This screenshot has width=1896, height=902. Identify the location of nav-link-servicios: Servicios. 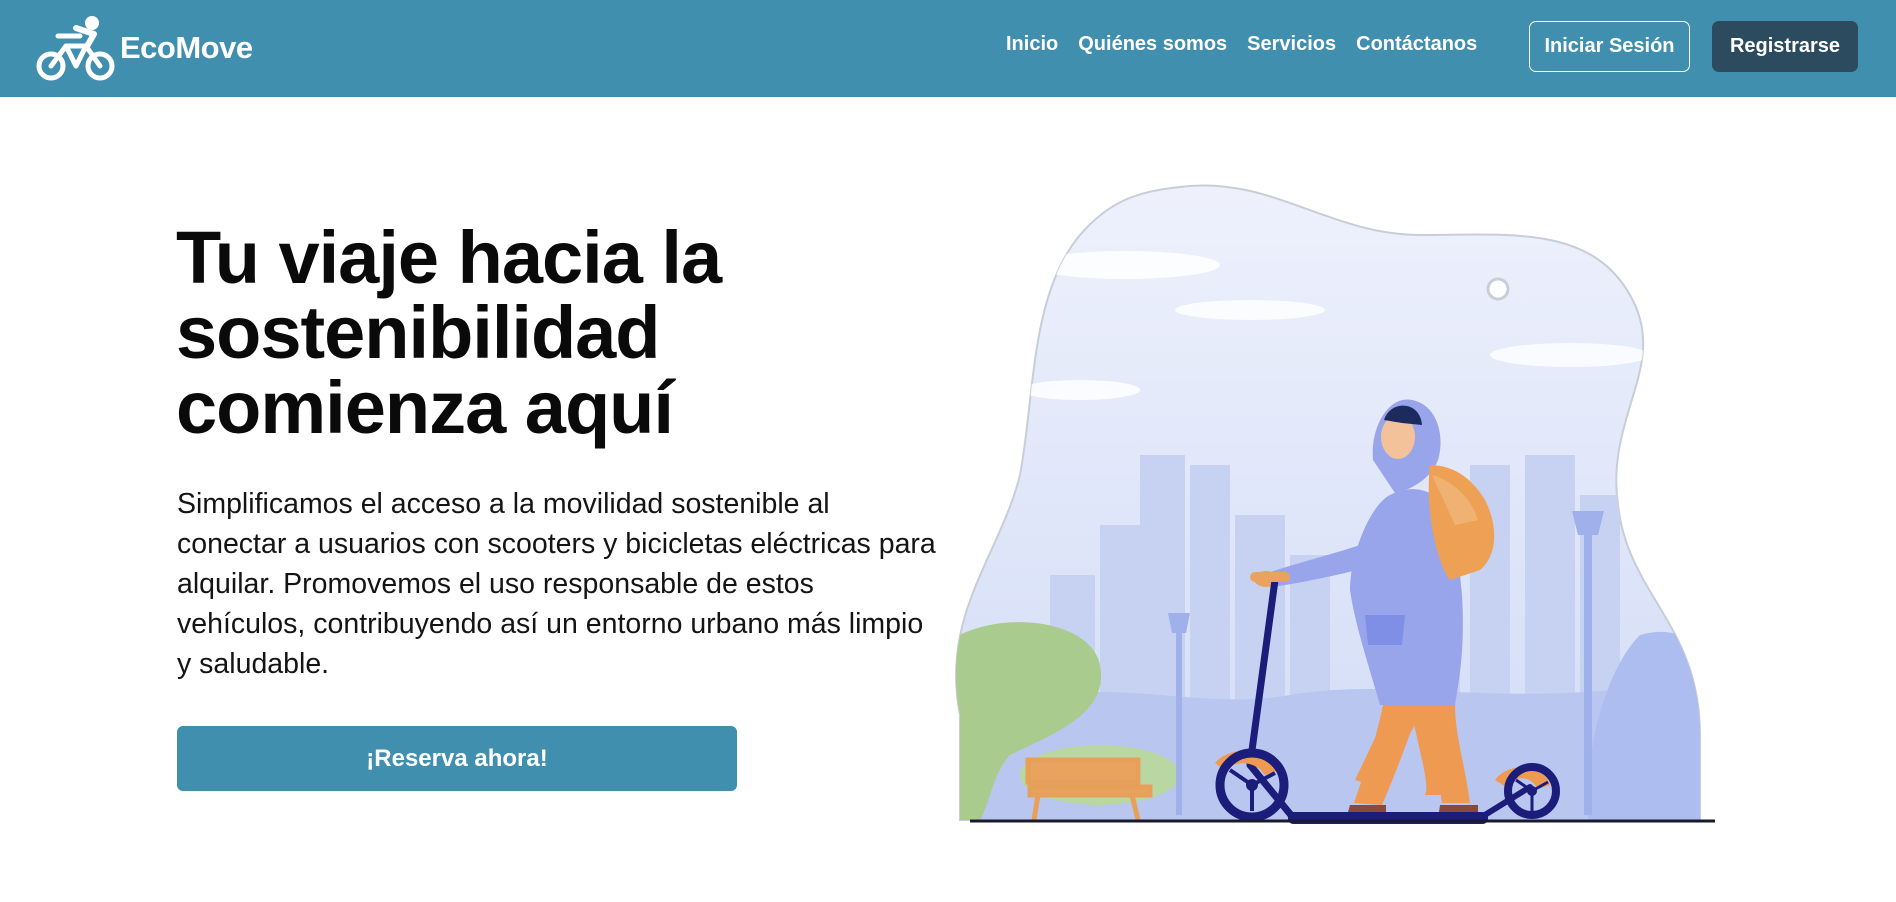
(1291, 44).